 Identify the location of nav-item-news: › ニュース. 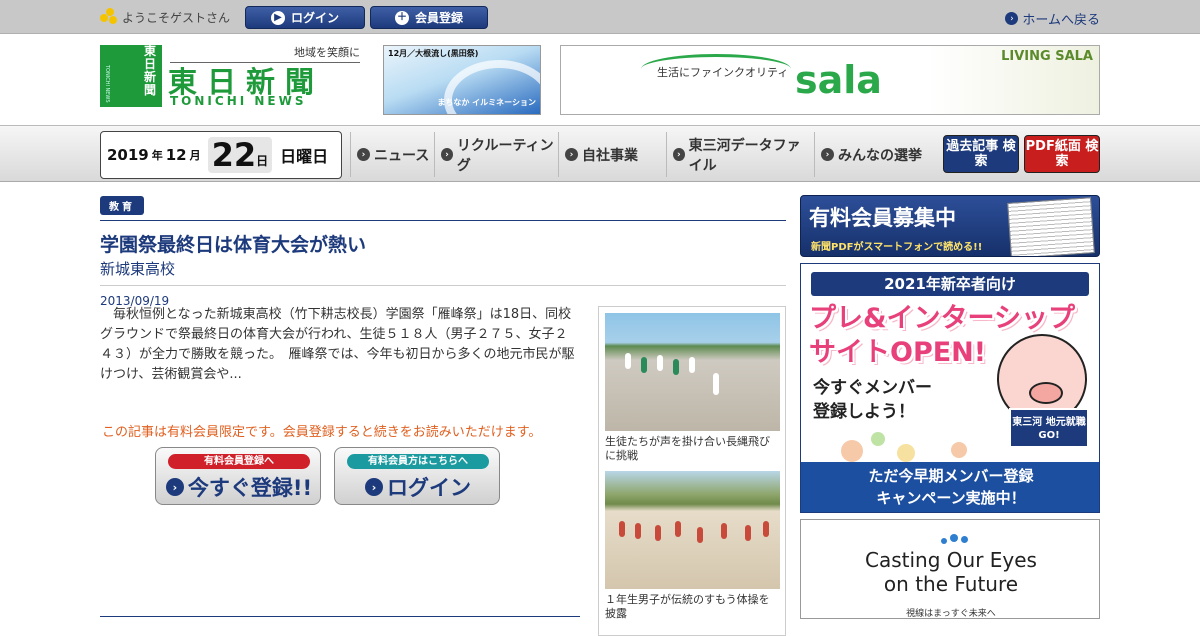
(392, 154).